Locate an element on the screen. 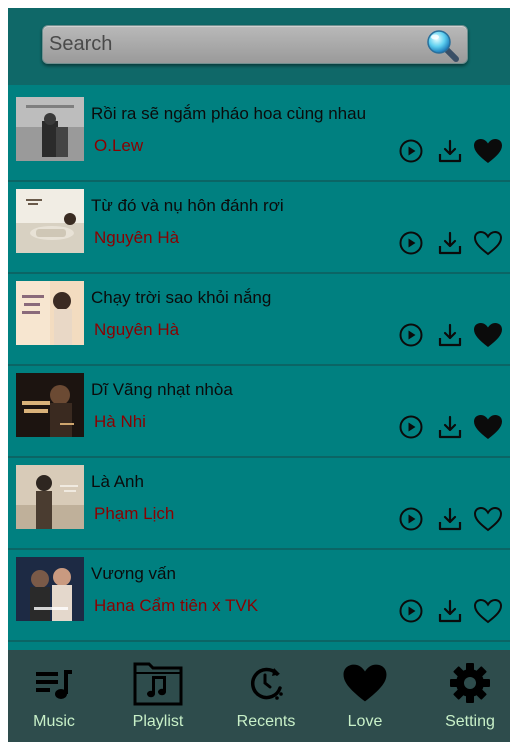 The width and height of the screenshot is (520, 750). tab-love: Love is located at coordinates (365, 696).